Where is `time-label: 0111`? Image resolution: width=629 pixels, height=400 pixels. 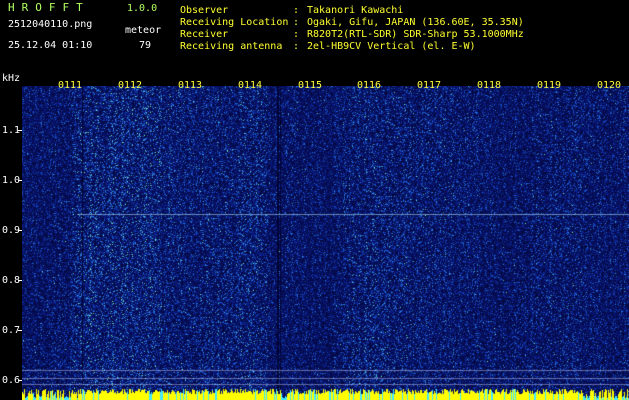 time-label: 0111 is located at coordinates (70, 85).